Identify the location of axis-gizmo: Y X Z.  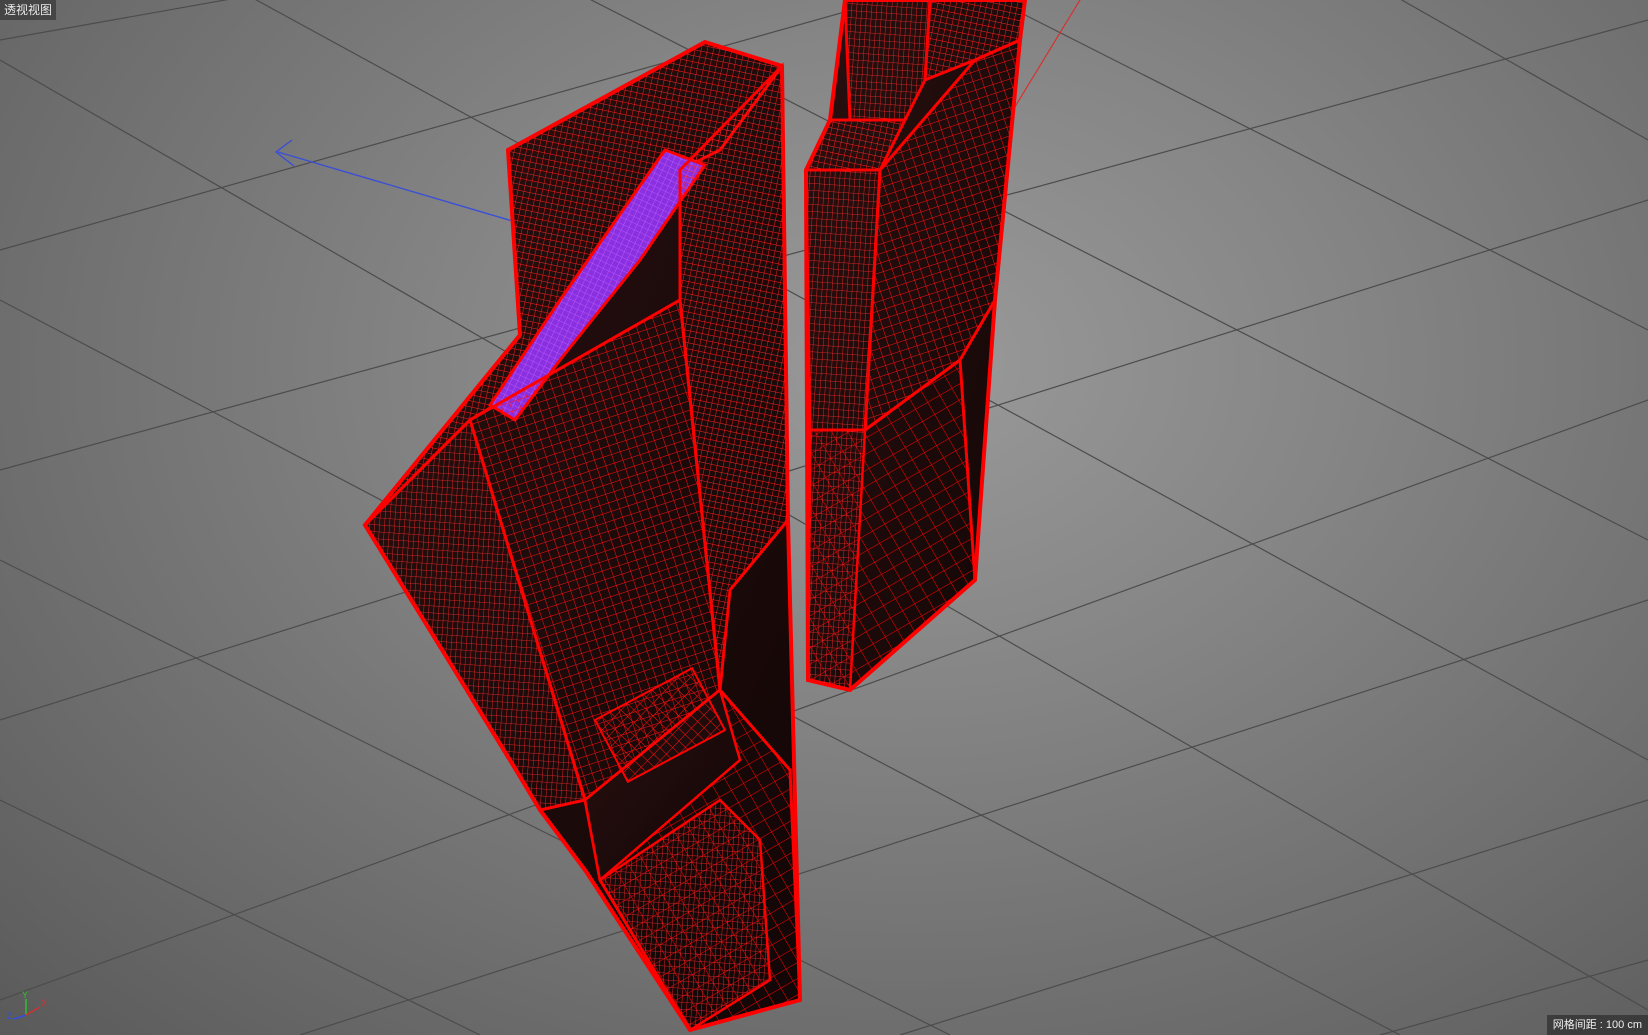
(27, 1005).